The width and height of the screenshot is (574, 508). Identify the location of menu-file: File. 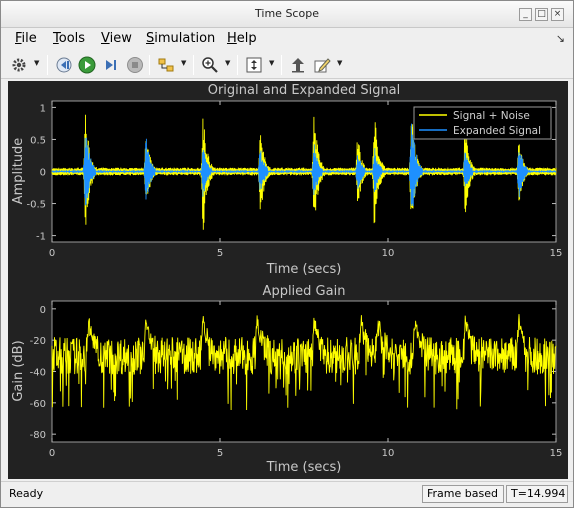
(26, 38).